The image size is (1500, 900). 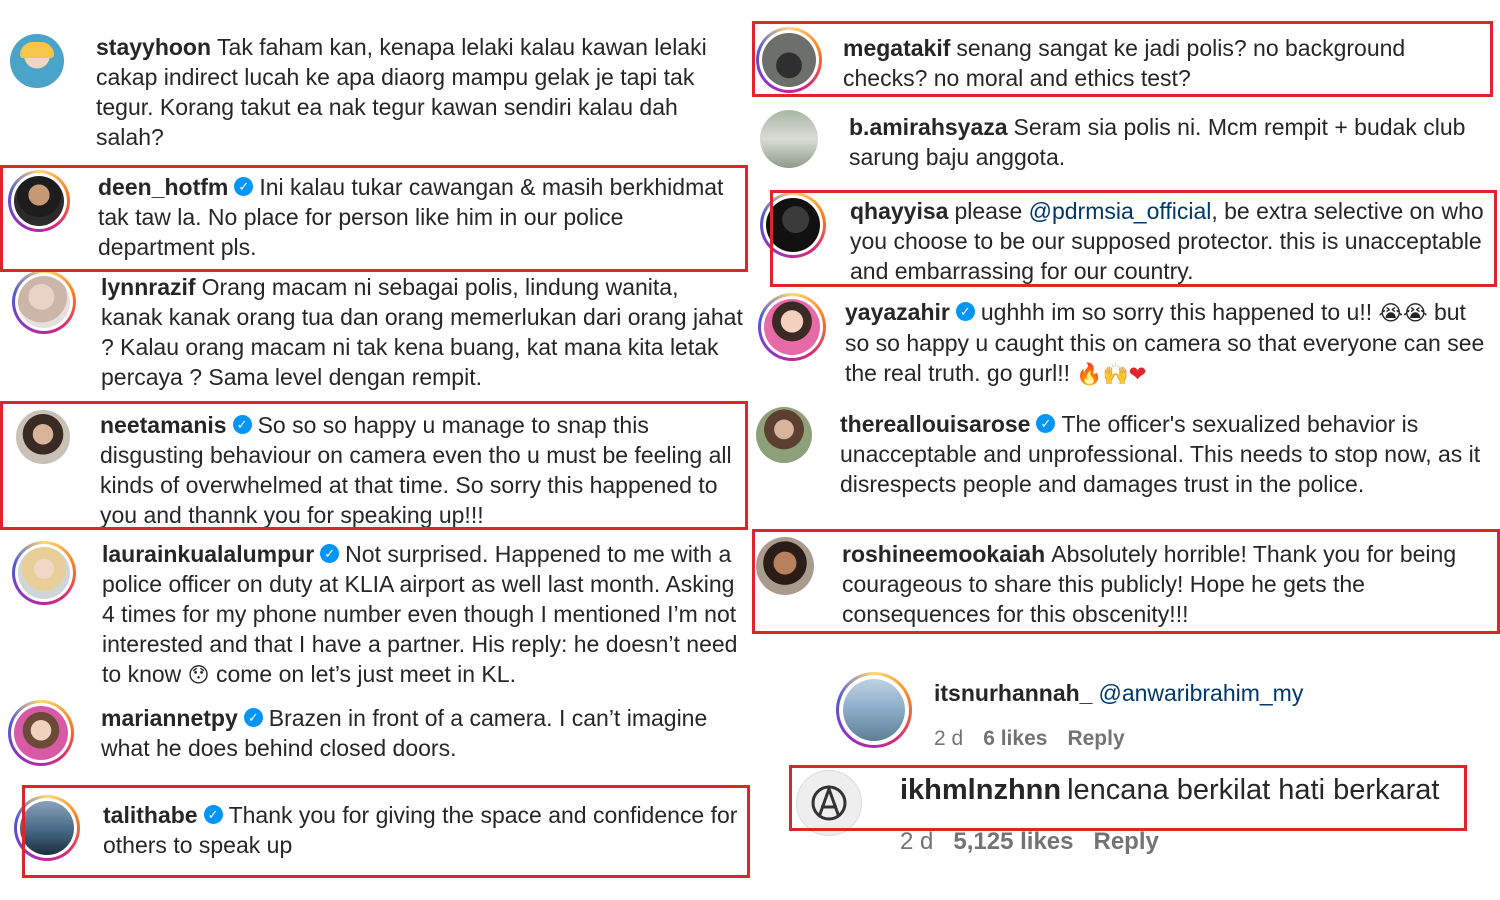 I want to click on comment-text: ikhmlnzhnn lencana berkilat hati berkarat, so click(x=1170, y=790).